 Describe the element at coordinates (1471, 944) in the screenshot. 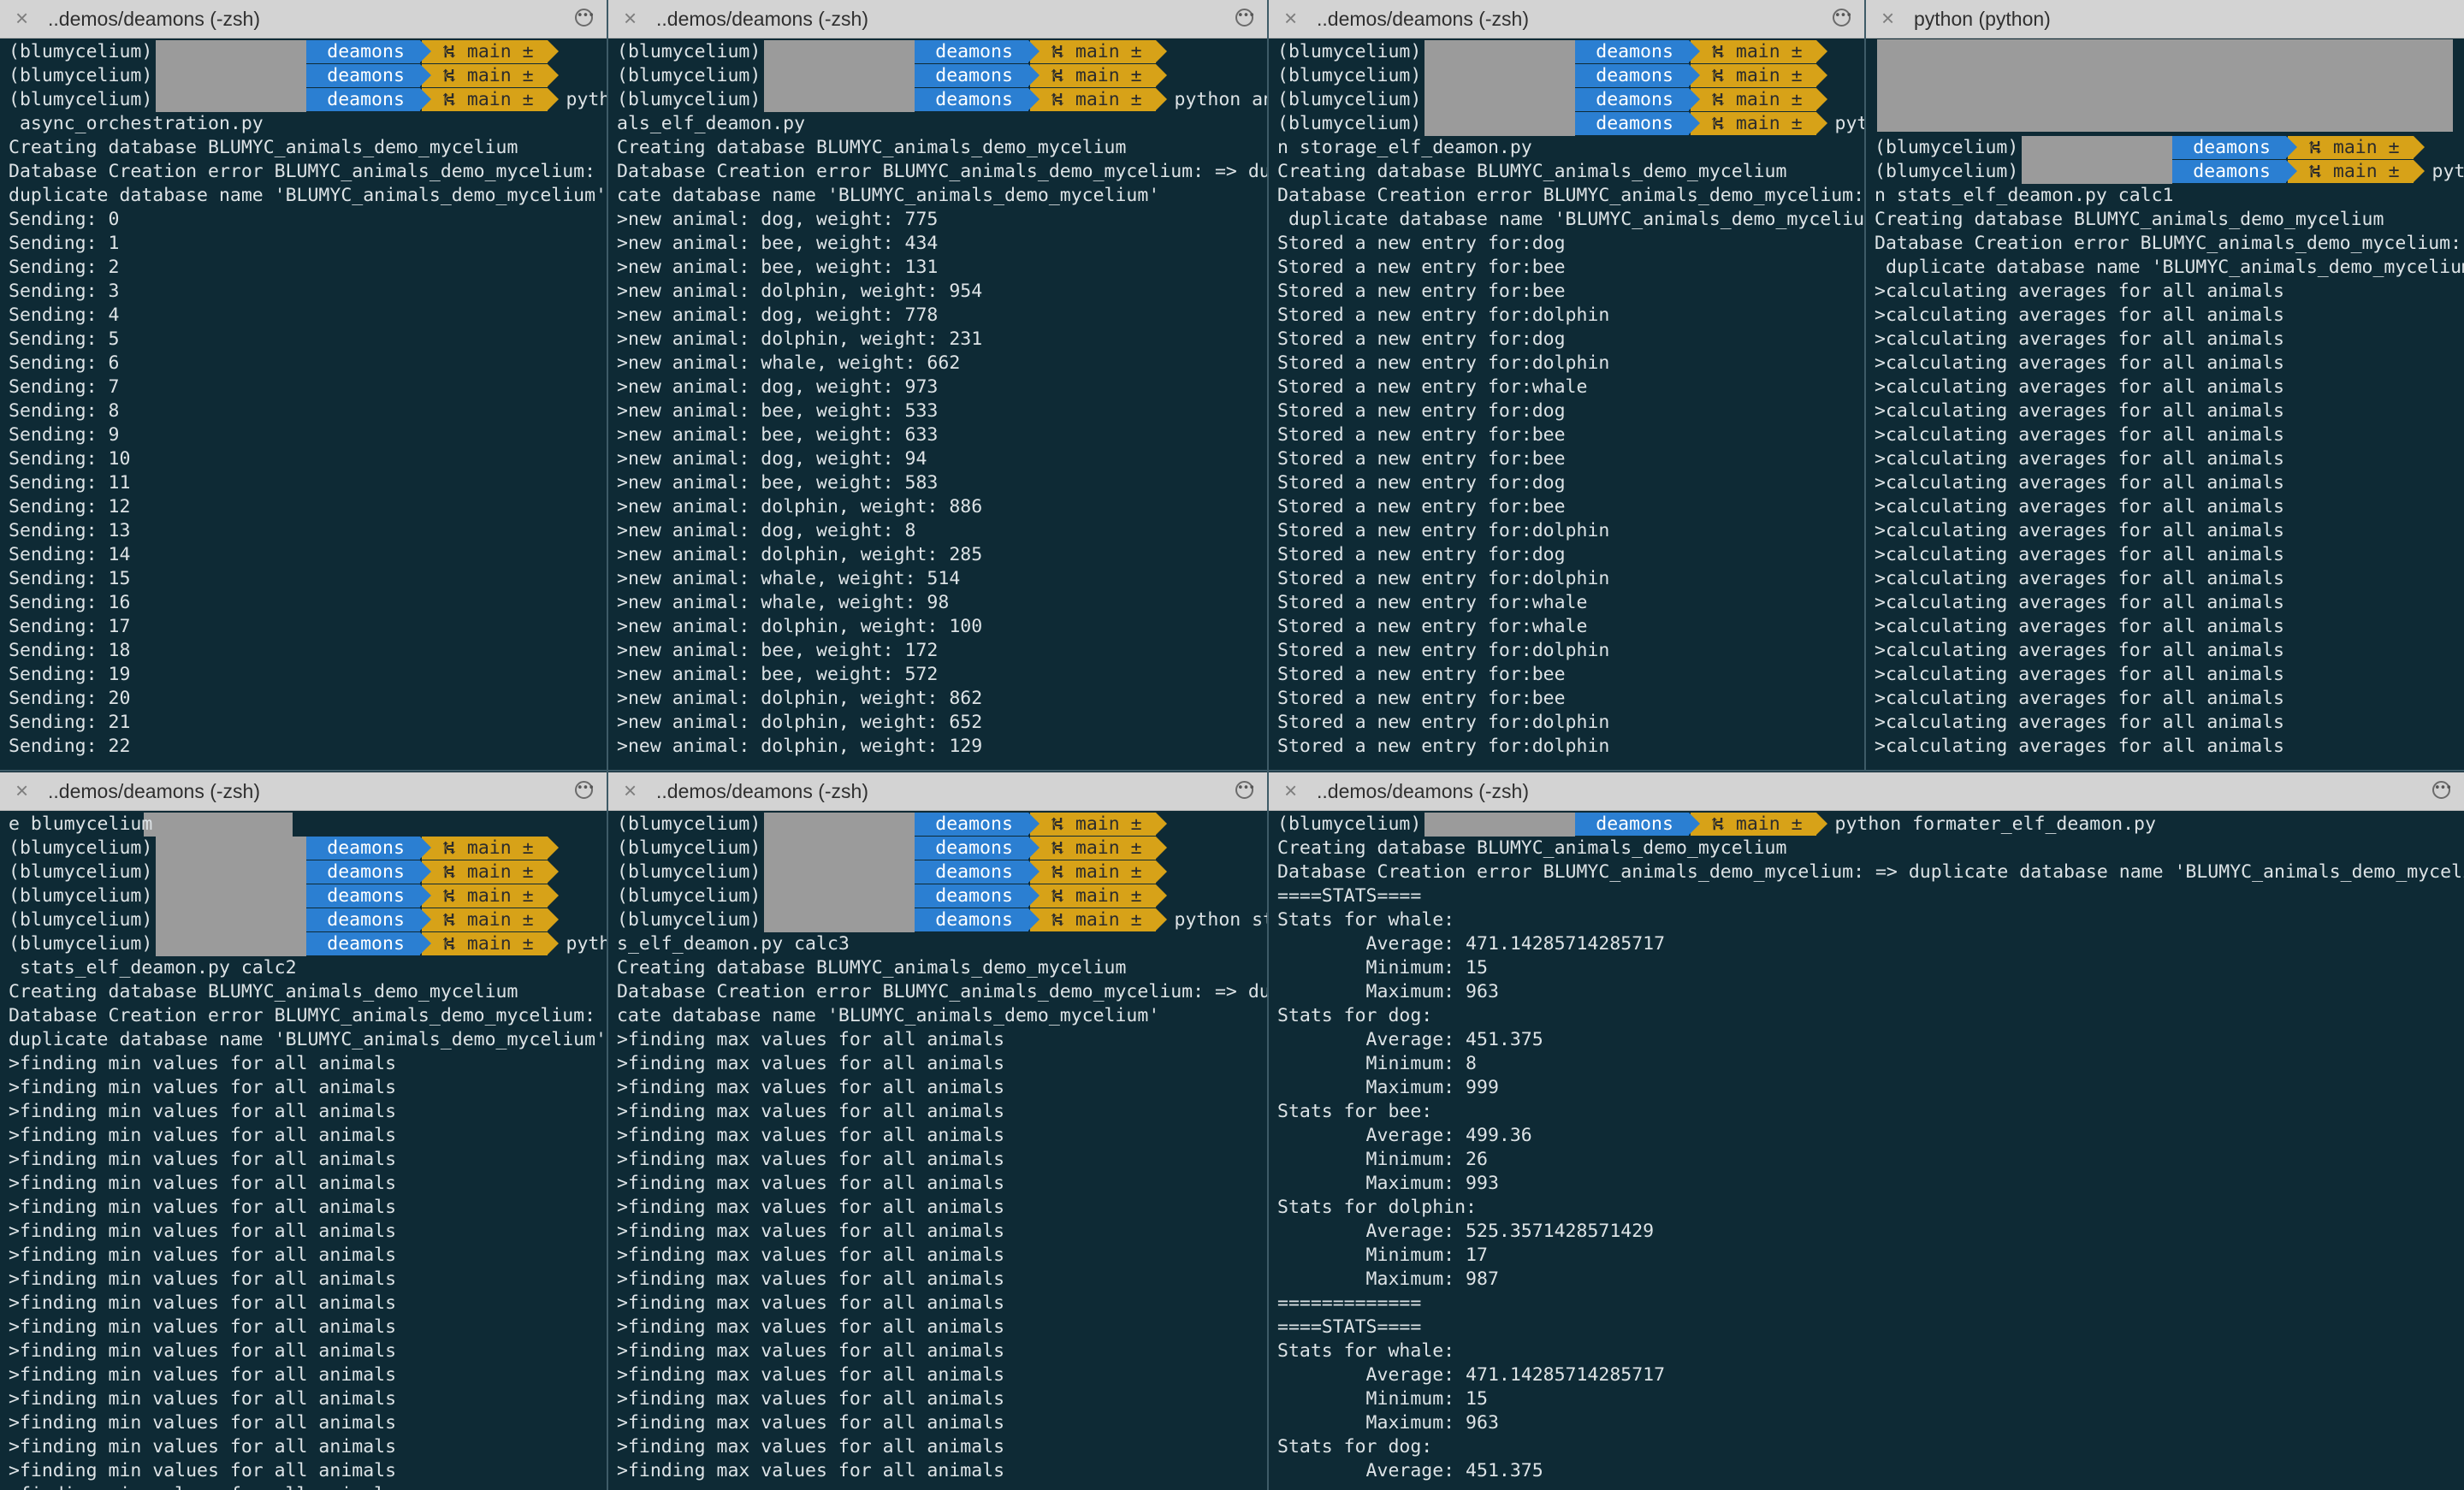

I see `output-line: Average: 471.14285714285717` at that location.